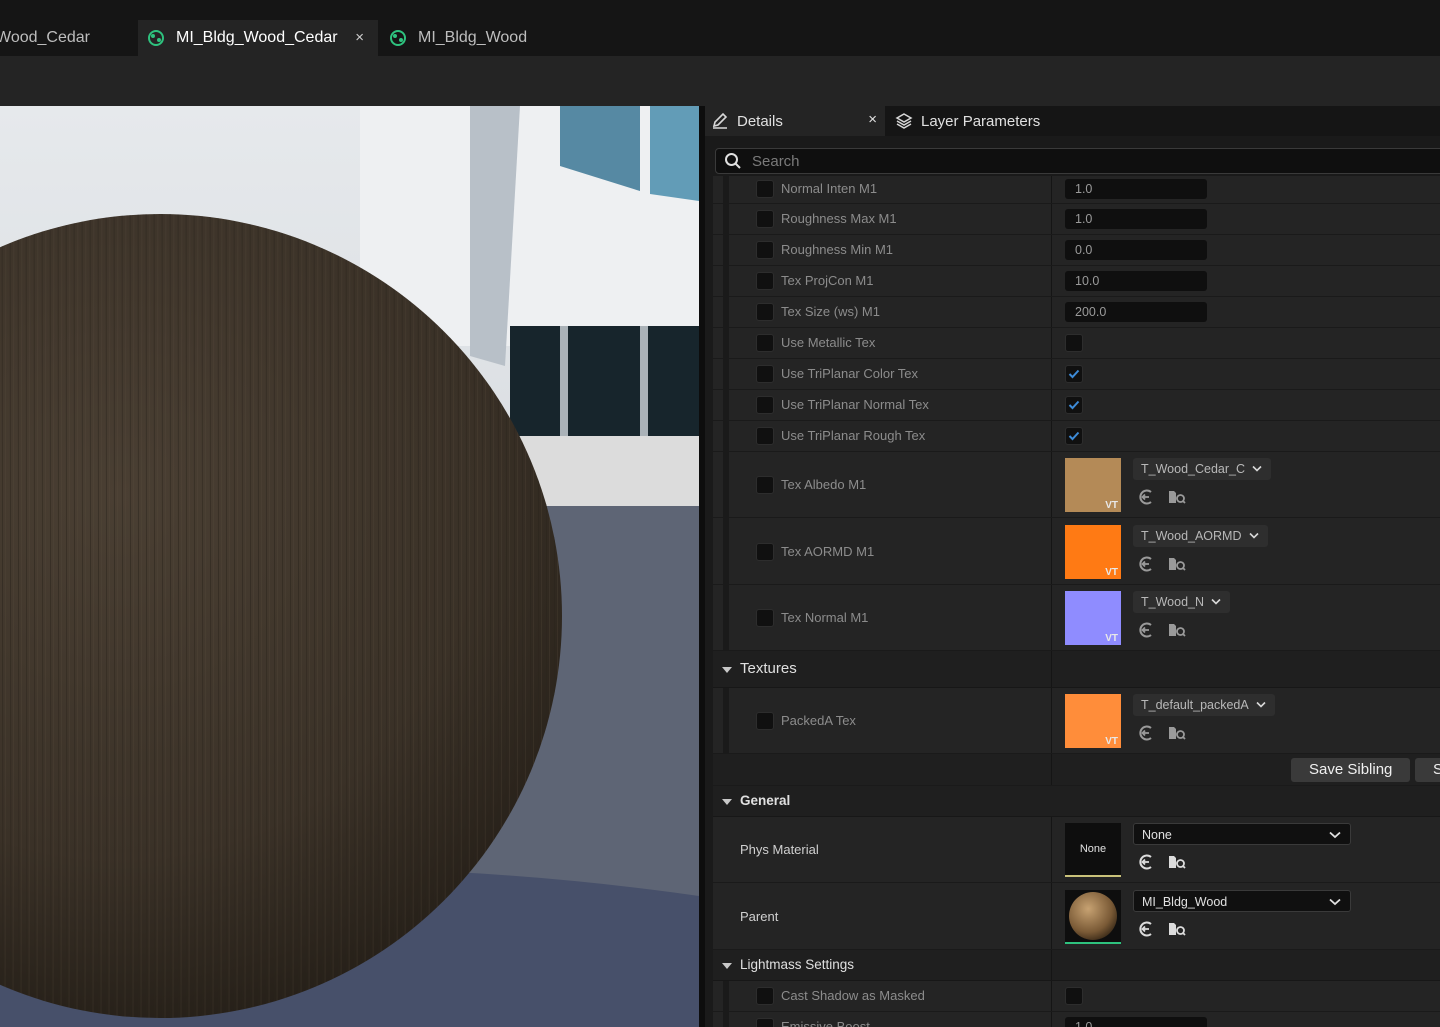 The height and width of the screenshot is (1027, 1440). What do you see at coordinates (904, 121) in the screenshot?
I see `layers-icon` at bounding box center [904, 121].